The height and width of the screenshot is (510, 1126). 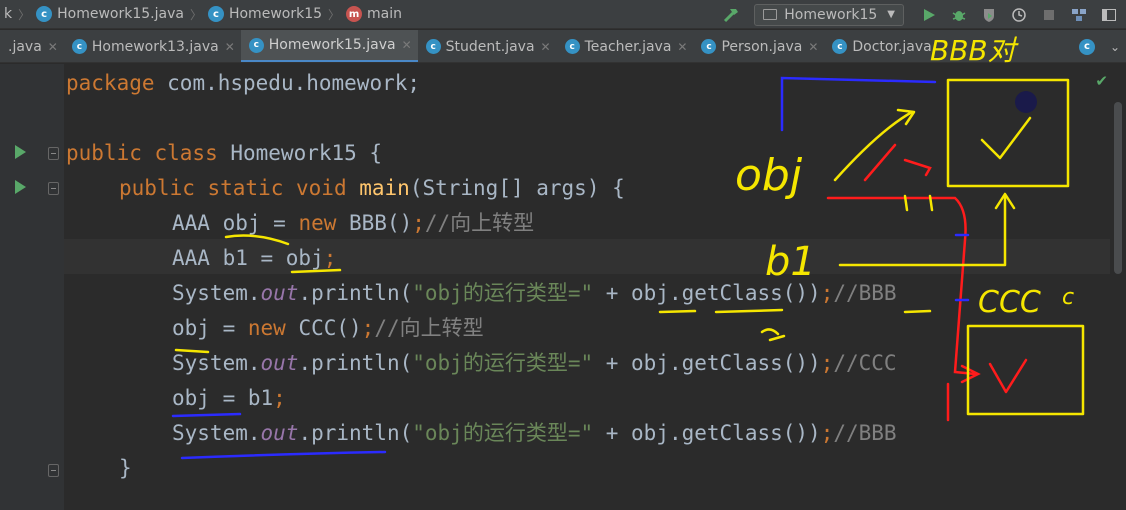 I want to click on chevron-down-icon: ⌄, so click(x=1115, y=47).